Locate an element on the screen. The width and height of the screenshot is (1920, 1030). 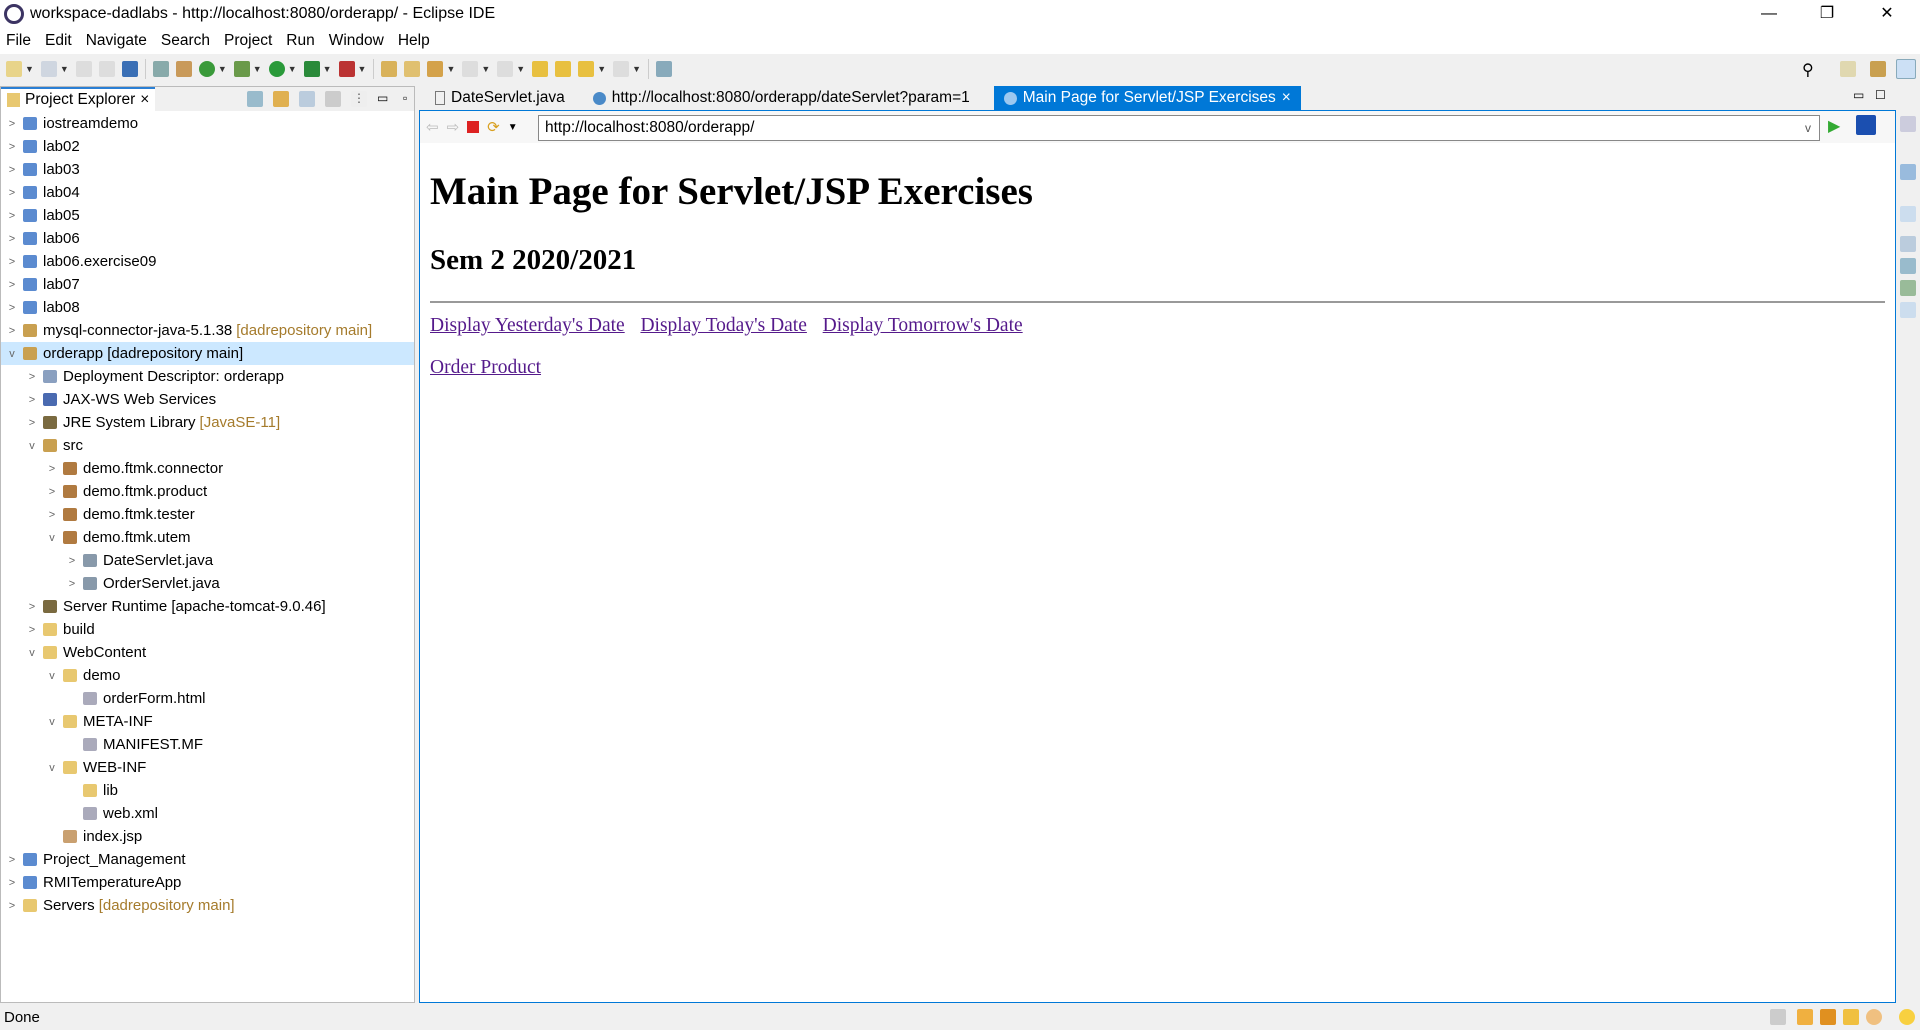
close-button: ✕ is located at coordinates (1887, 14).